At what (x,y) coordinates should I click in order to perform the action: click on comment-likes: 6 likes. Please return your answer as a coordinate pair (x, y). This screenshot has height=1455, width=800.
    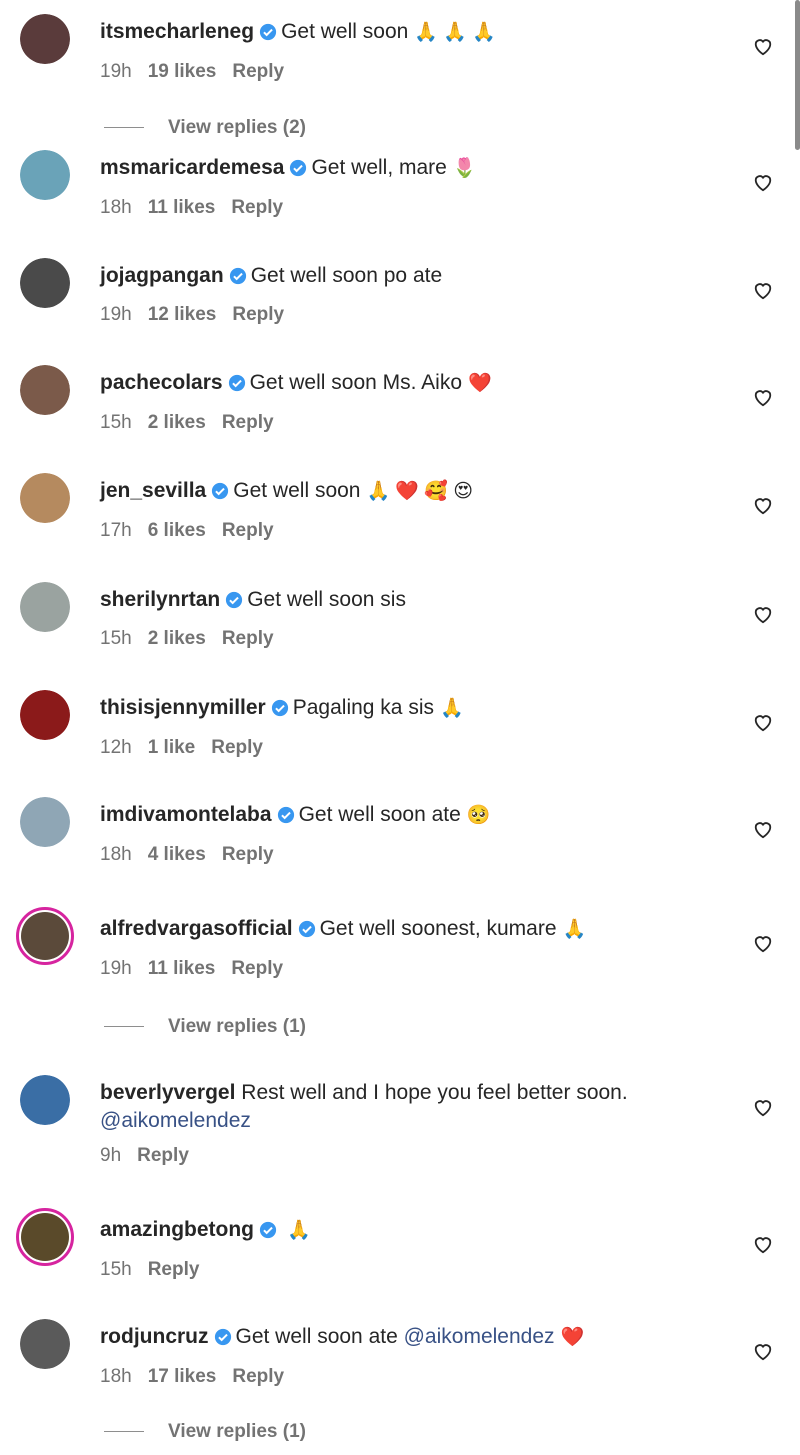
    Looking at the image, I should click on (177, 530).